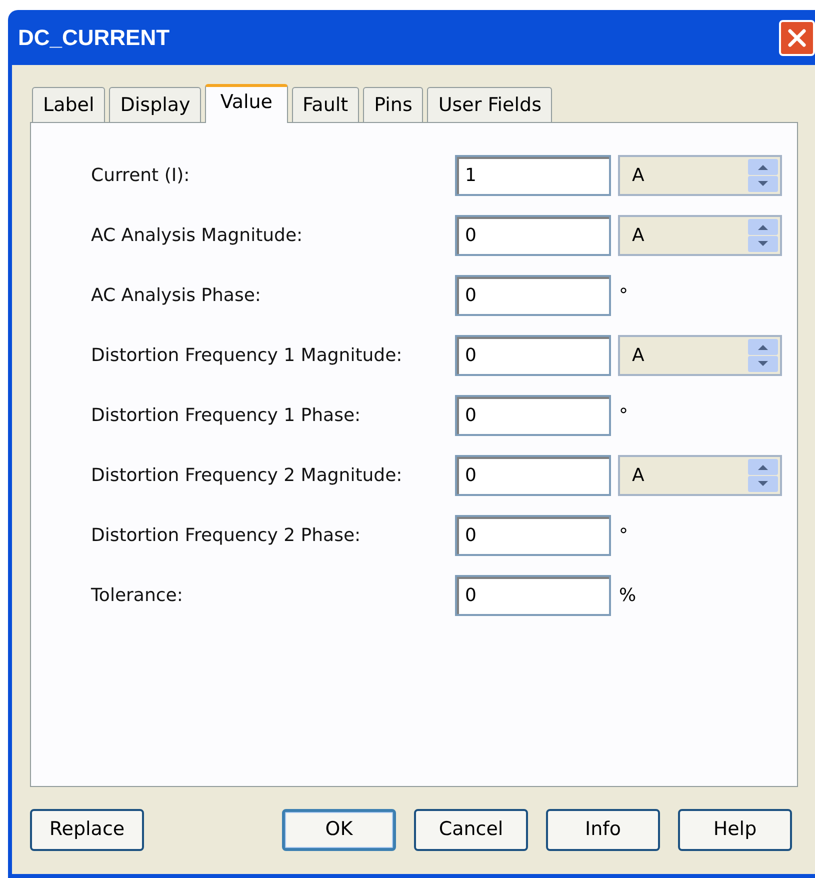 Image resolution: width=815 pixels, height=878 pixels. I want to click on field-label: Distortion Frequency 2 Magnitude:, so click(247, 476).